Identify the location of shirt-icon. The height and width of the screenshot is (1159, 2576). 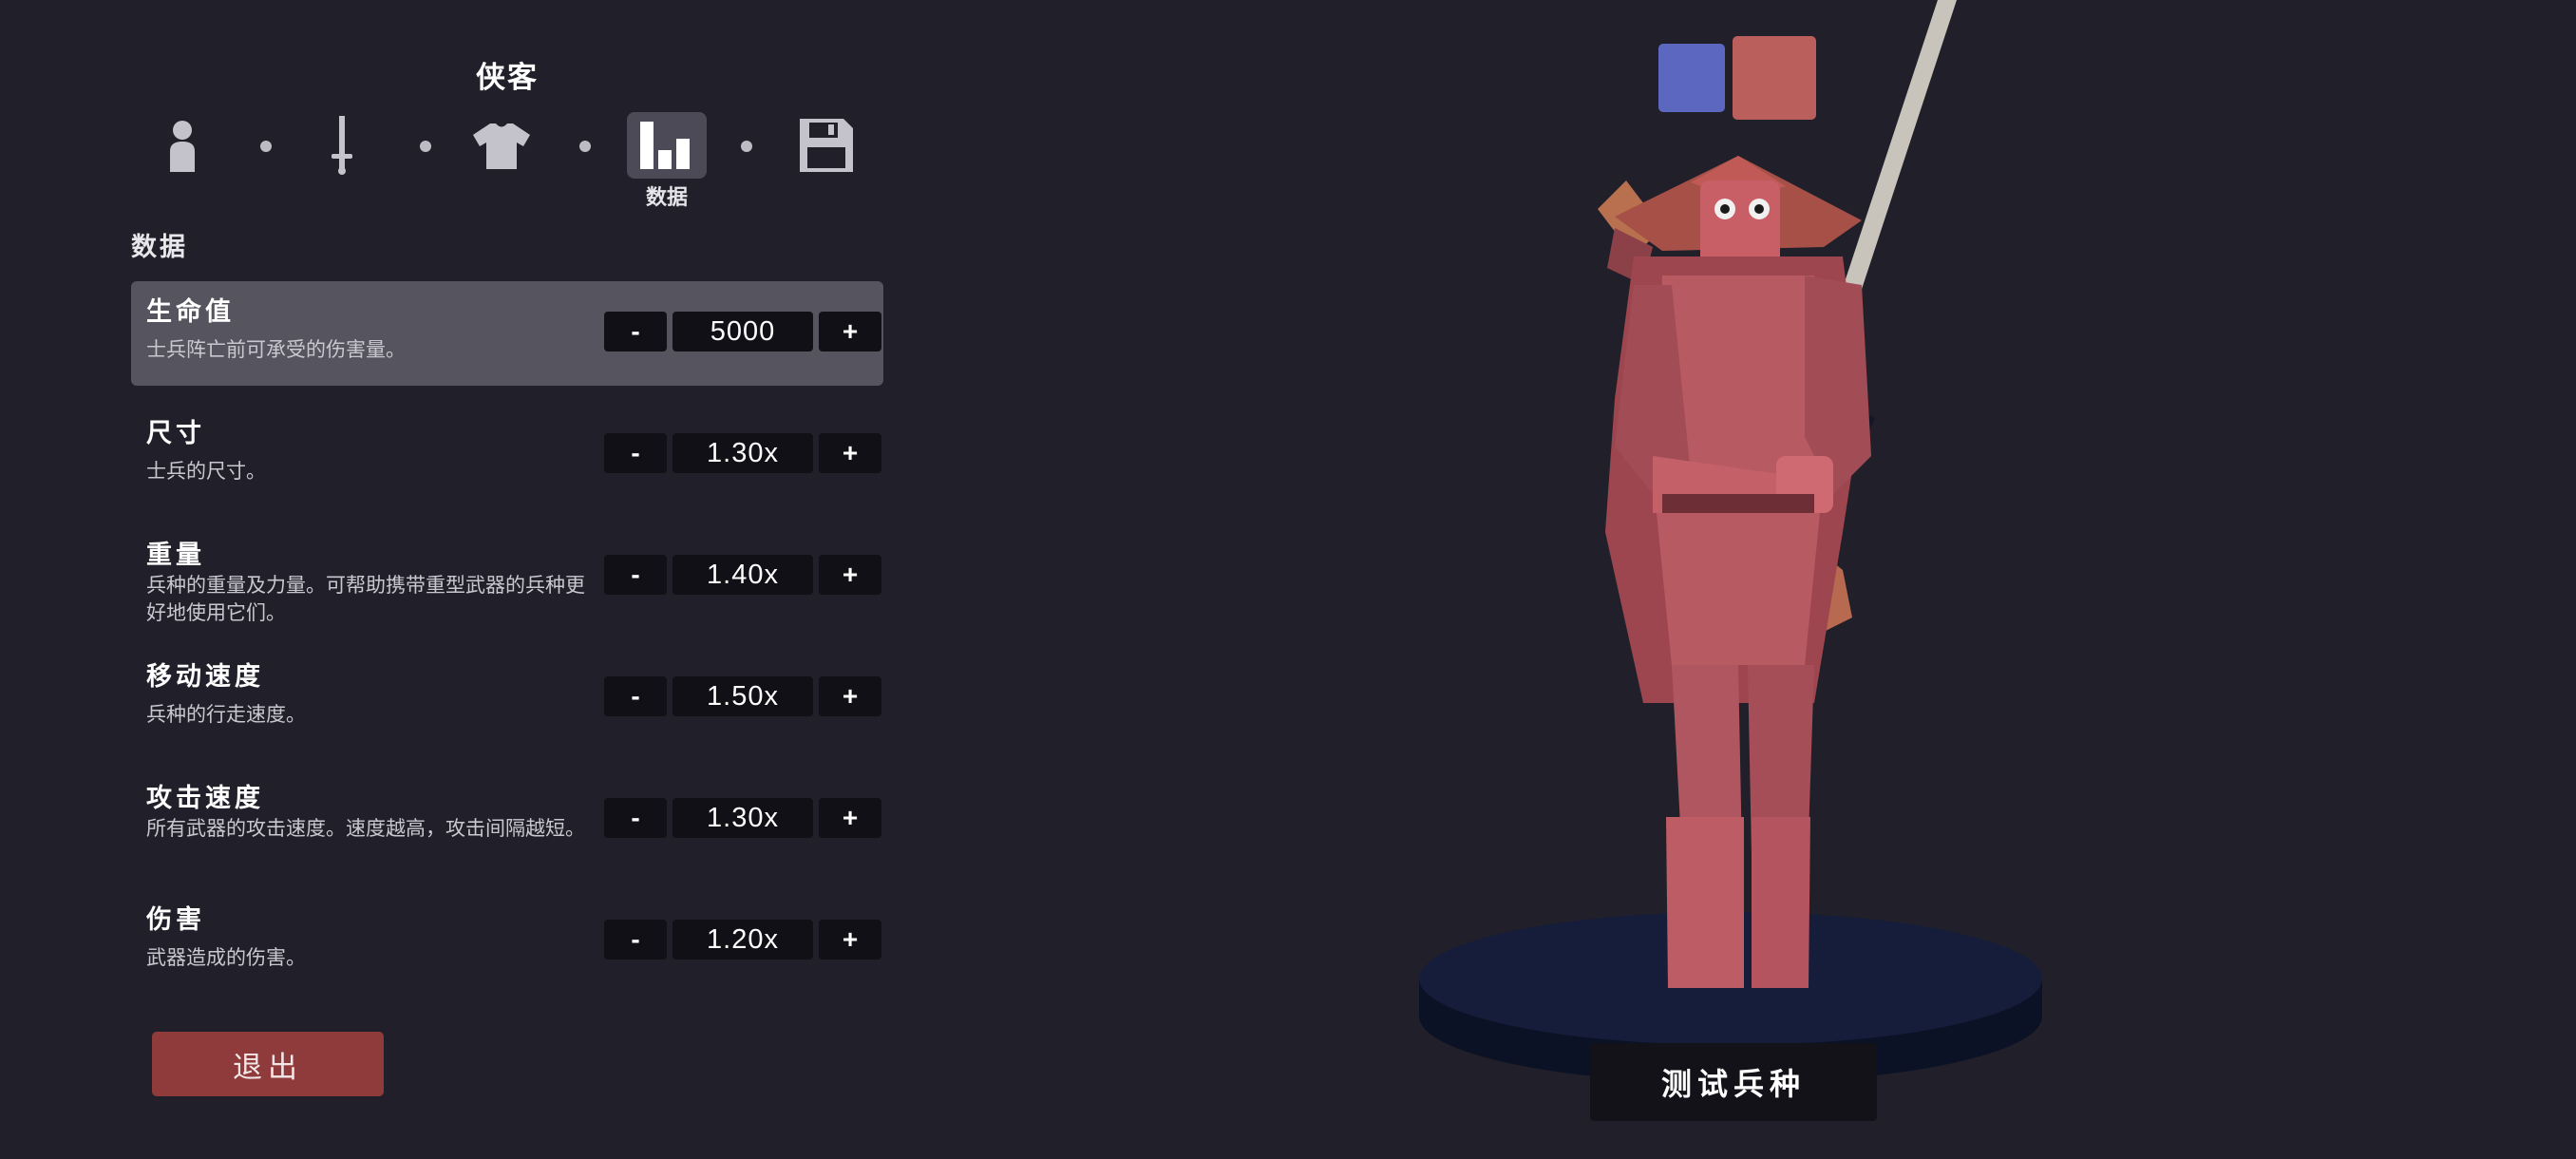
(501, 145).